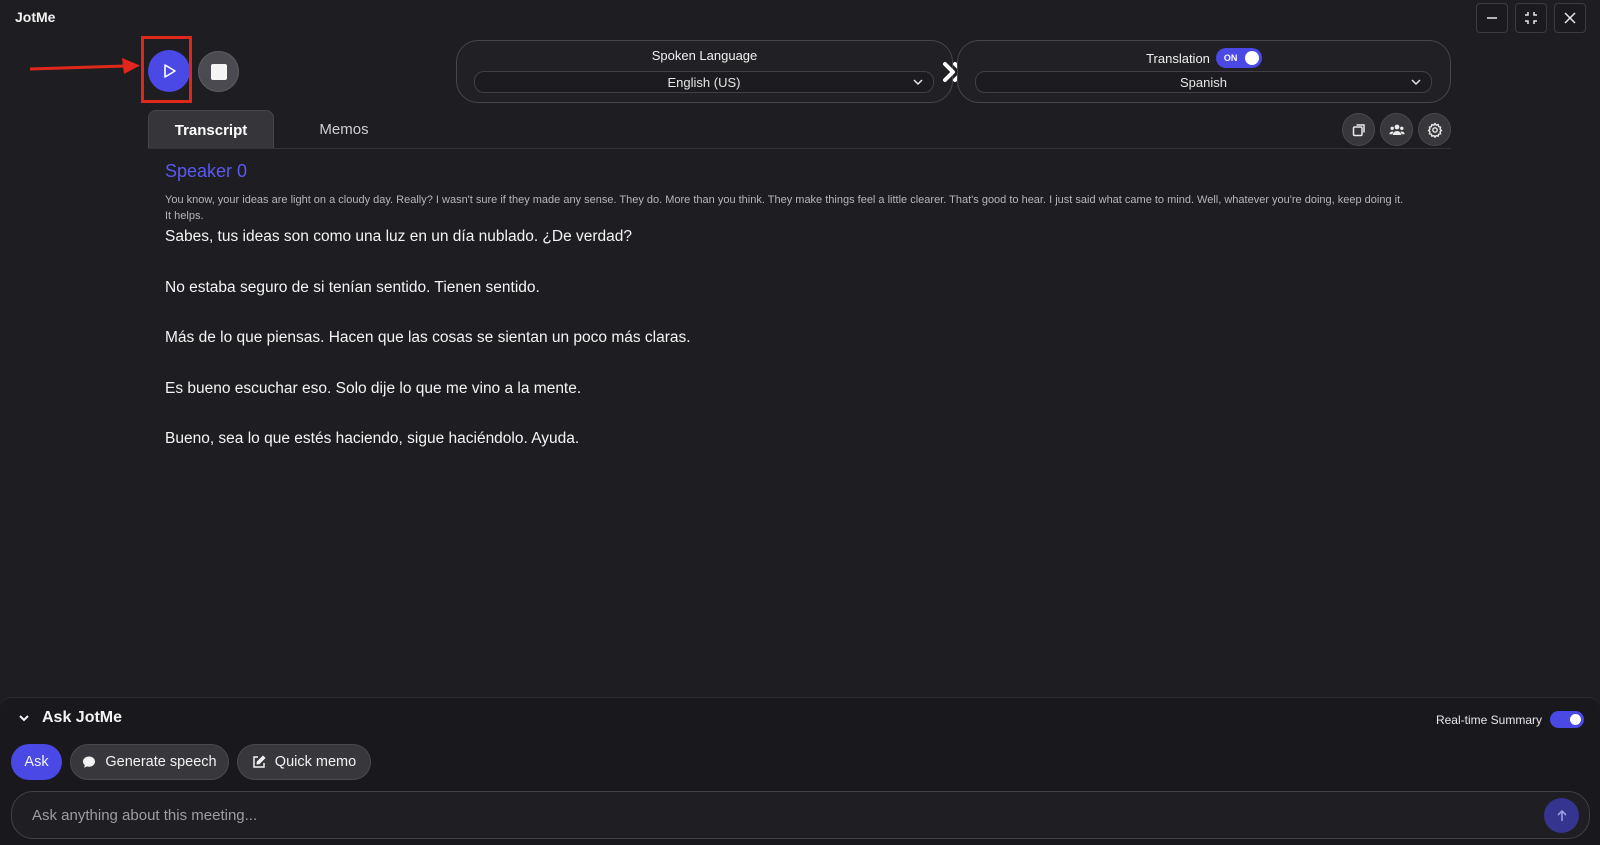  What do you see at coordinates (35, 17) in the screenshot?
I see `app-title: JotMe` at bounding box center [35, 17].